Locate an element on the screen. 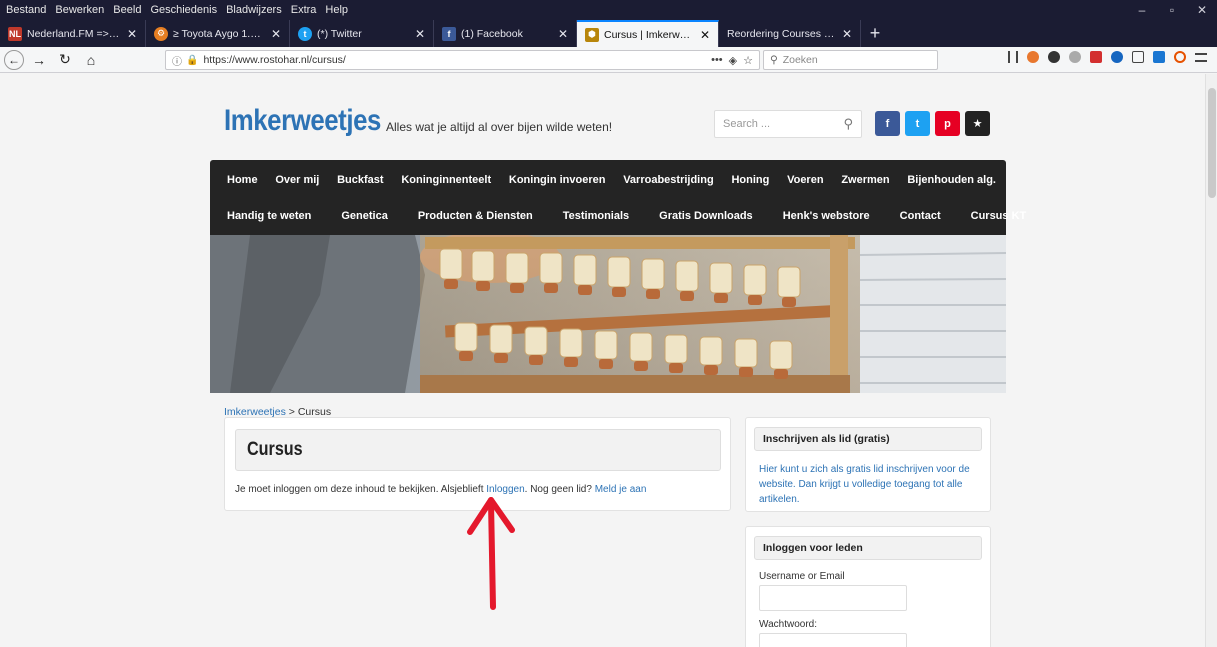 Image resolution: width=1217 pixels, height=647 pixels. social-icons: f t p ★ is located at coordinates (932, 123).